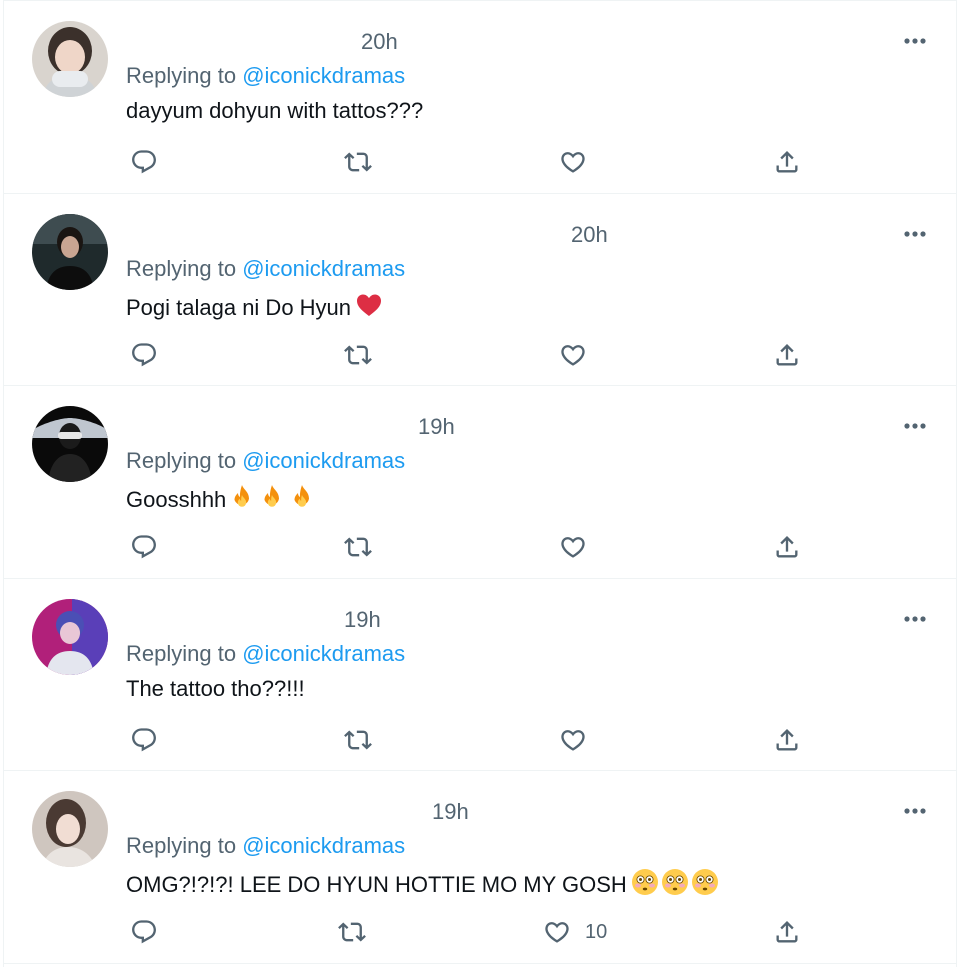 This screenshot has height=973, width=960. I want to click on tweet-text: The tattoo tho??!!!, so click(215, 689).